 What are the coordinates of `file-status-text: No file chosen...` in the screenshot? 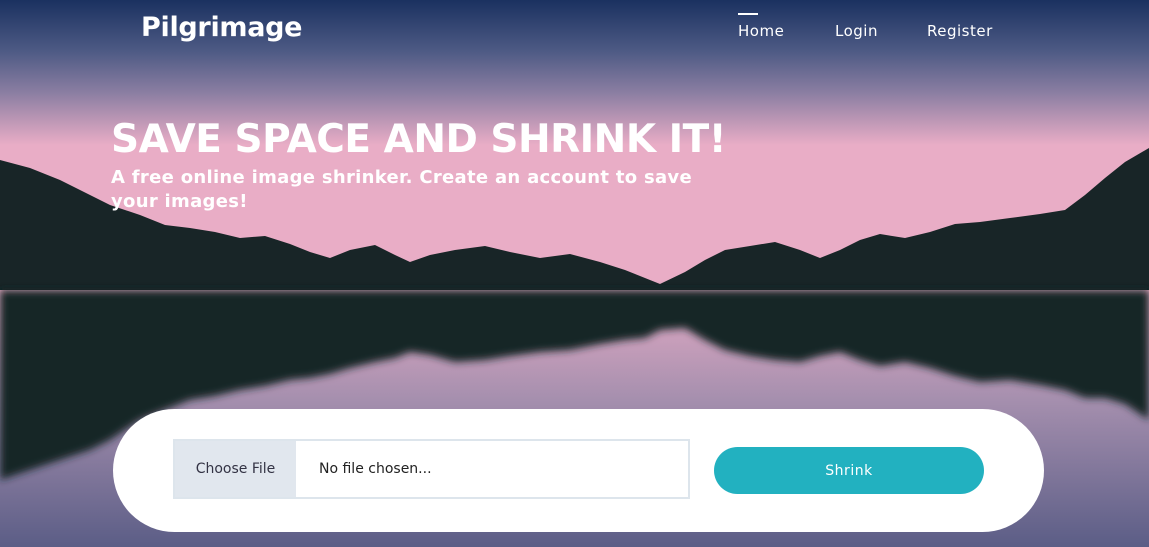 It's located at (375, 469).